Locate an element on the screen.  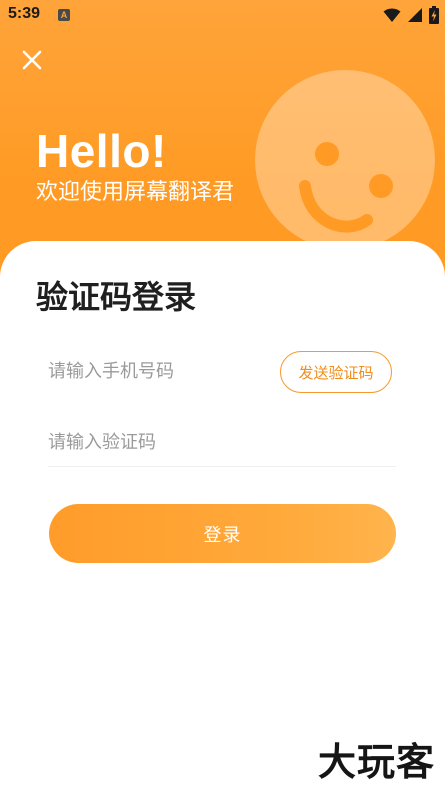
welcome-subtitle: 欢迎使用屏幕翻译君 is located at coordinates (135, 192).